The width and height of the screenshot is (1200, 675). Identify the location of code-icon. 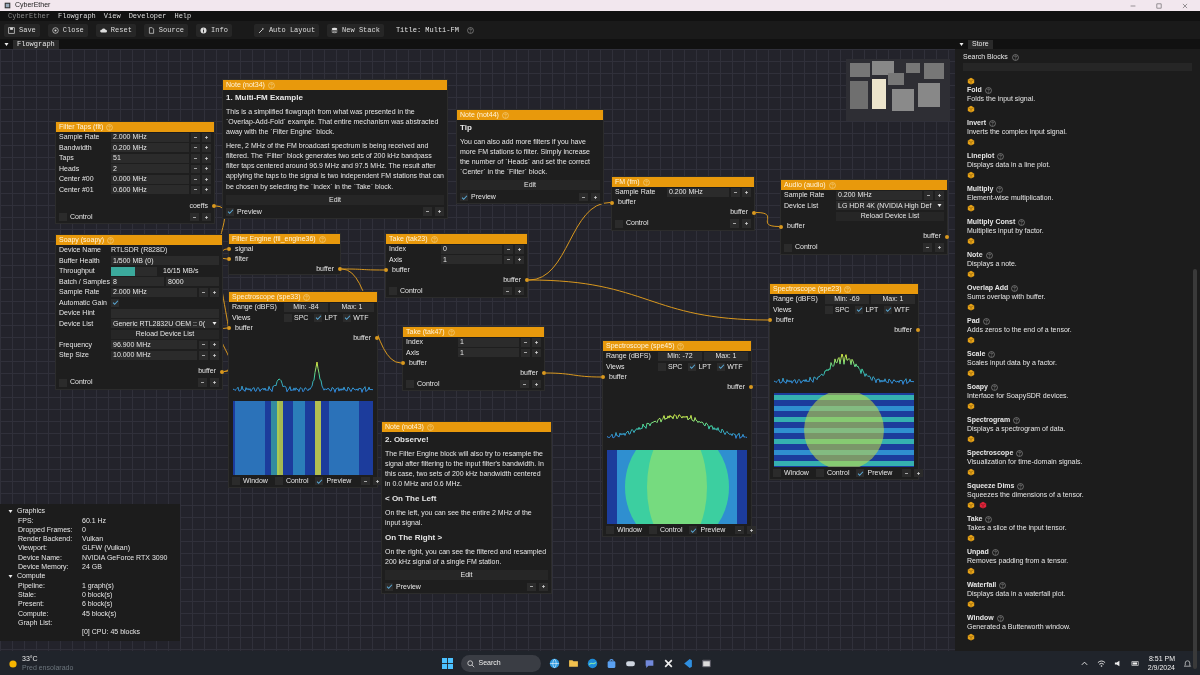
(687, 663).